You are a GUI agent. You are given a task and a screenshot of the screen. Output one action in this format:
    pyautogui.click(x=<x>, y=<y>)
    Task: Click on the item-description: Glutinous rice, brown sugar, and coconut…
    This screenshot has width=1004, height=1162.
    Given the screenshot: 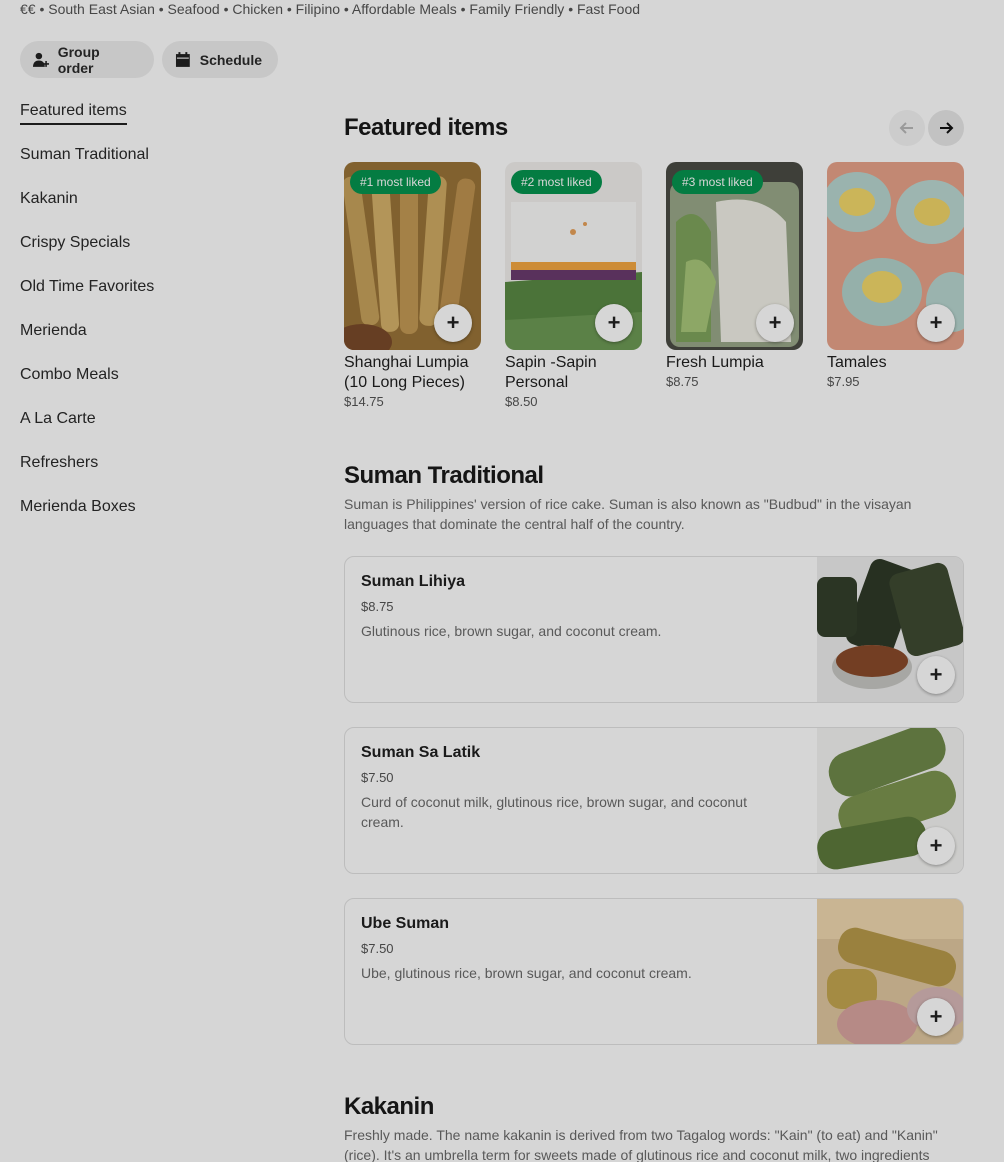 What is the action you would take?
    pyautogui.click(x=511, y=631)
    